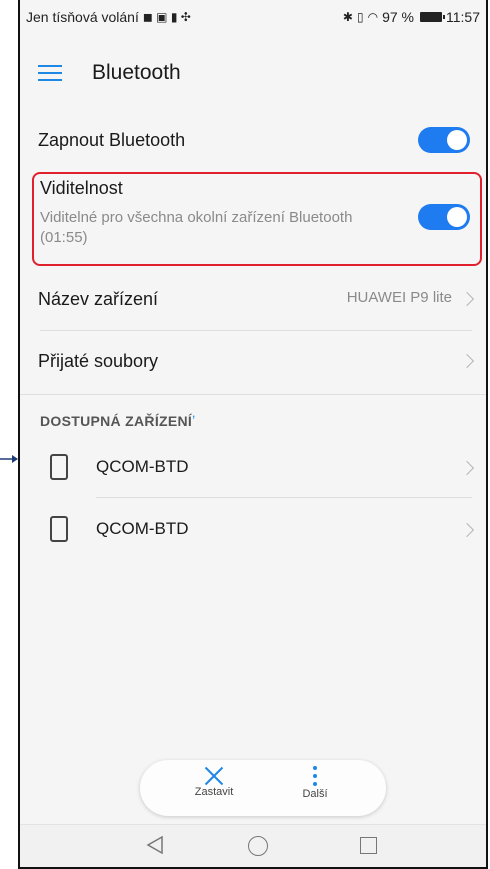 This screenshot has width=490, height=869. Describe the element at coordinates (81, 188) in the screenshot. I see `visibility-label: Viditelnost` at that location.